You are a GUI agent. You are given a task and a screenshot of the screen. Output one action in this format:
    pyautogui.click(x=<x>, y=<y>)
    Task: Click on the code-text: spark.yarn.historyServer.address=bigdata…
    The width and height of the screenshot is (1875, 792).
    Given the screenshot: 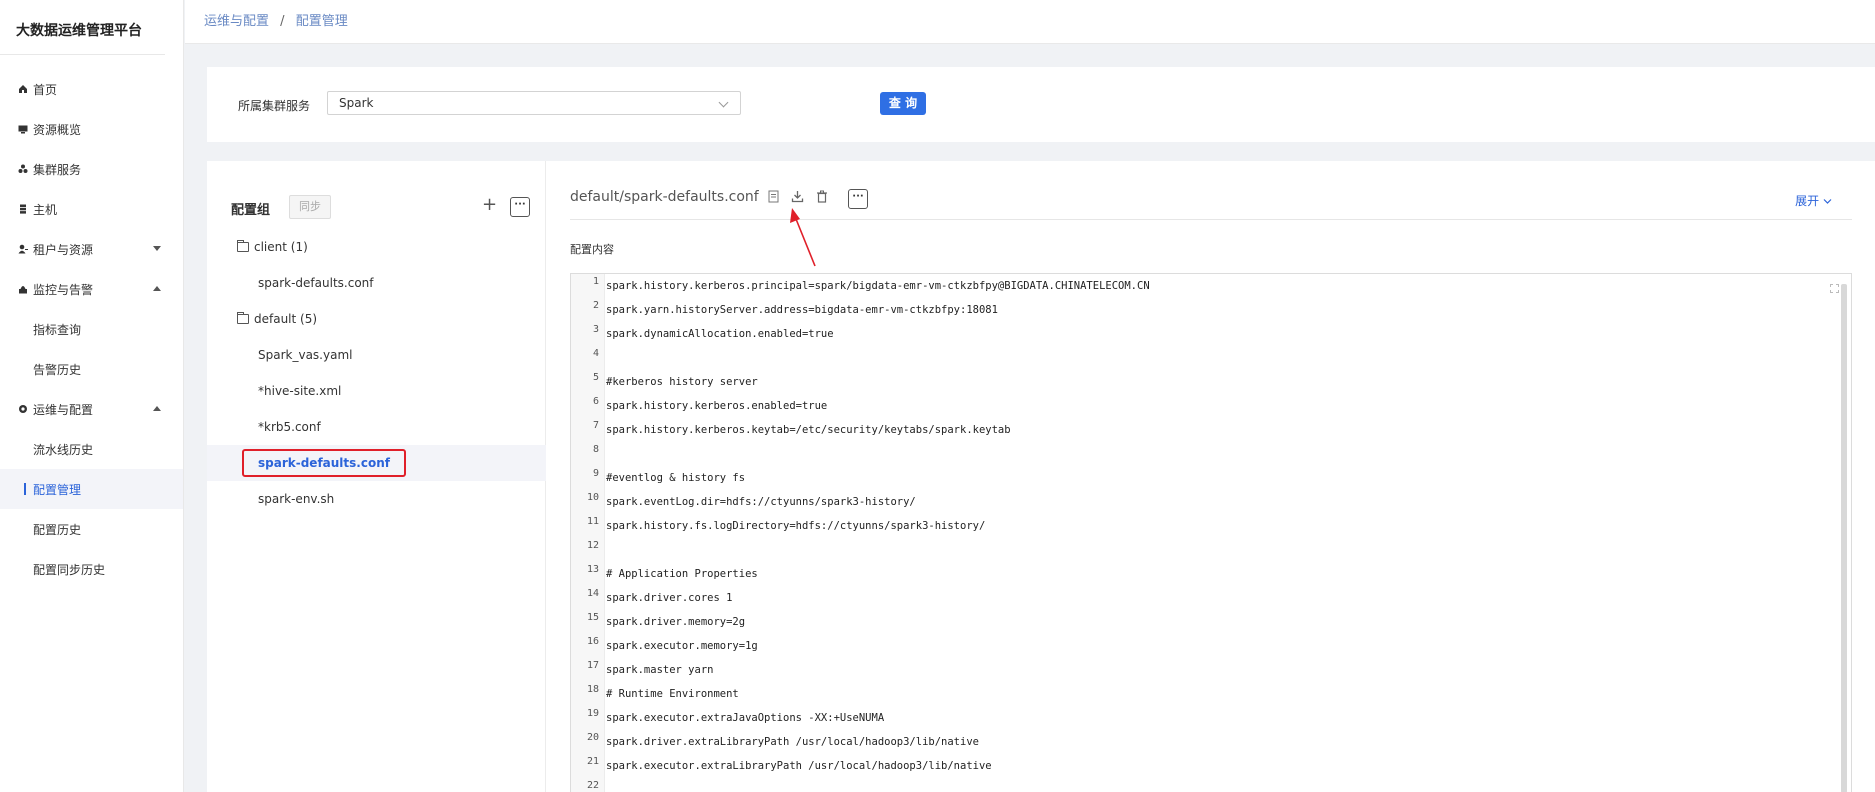 What is the action you would take?
    pyautogui.click(x=802, y=310)
    